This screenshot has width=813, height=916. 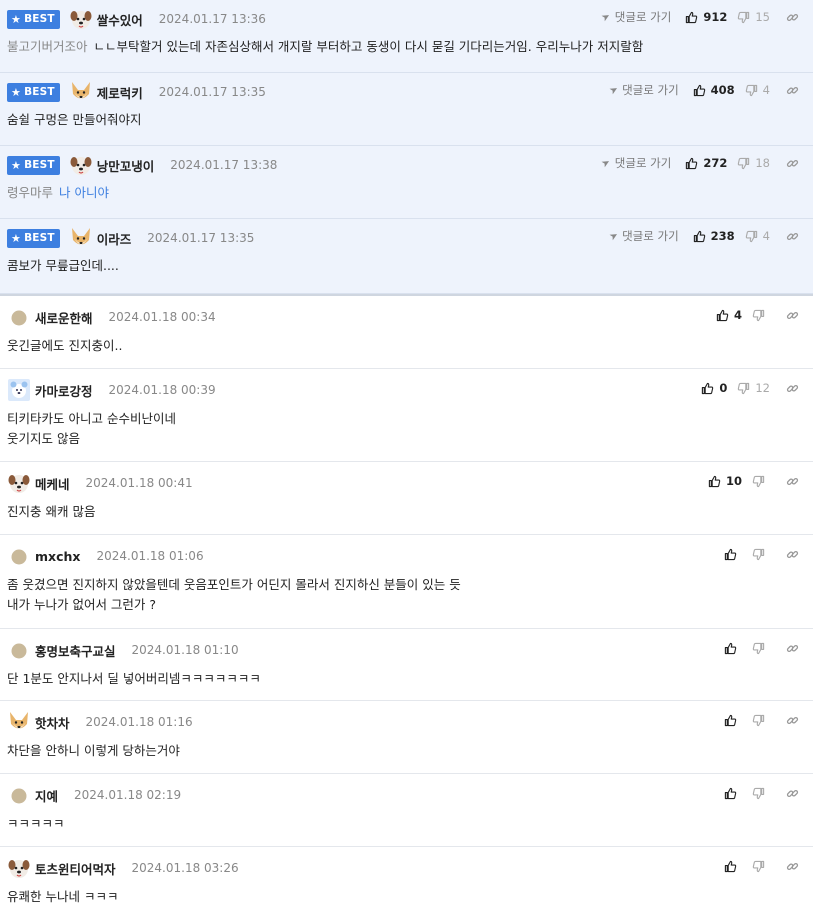 I want to click on comment-header: ★ BEST 제로럭키 2024.01.17 13:35, so click(x=136, y=92).